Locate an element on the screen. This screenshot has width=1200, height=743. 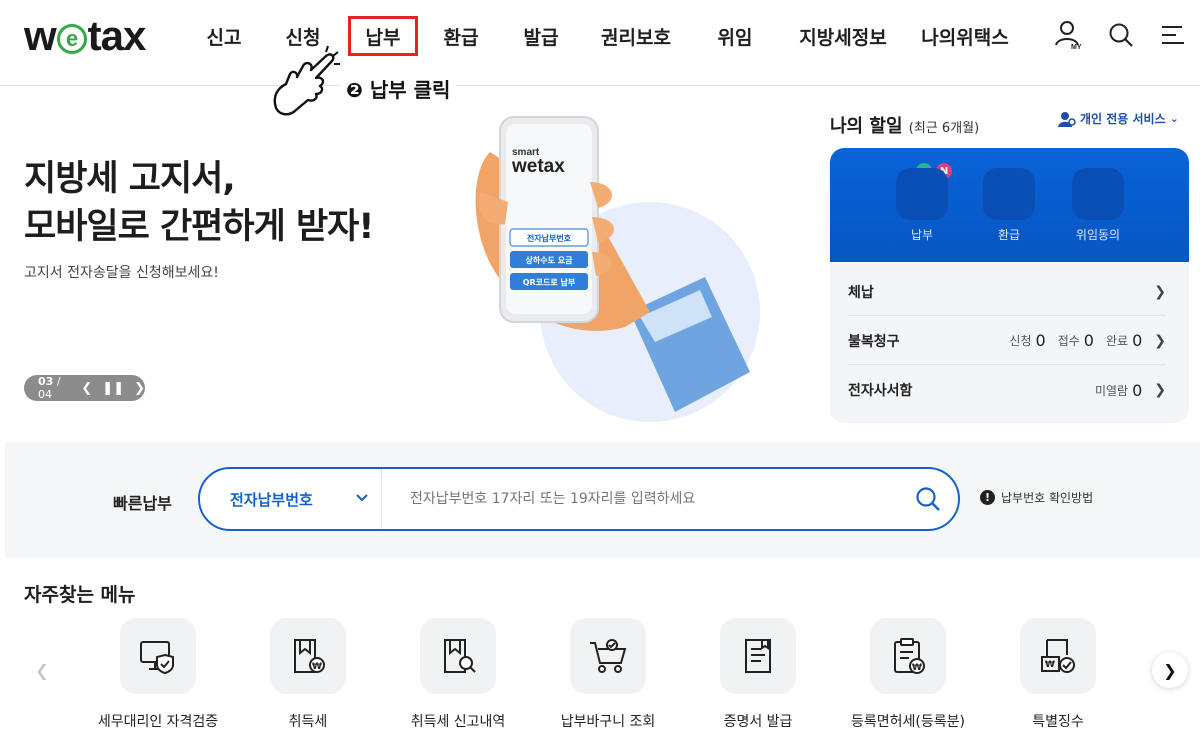
phone-brand: wetax is located at coordinates (538, 166).